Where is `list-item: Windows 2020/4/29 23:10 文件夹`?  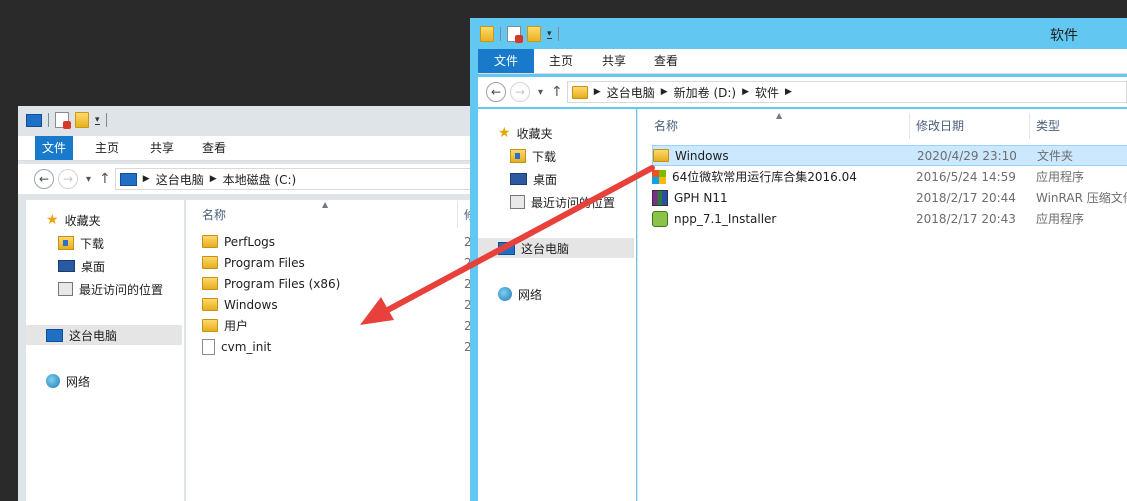 list-item: Windows 2020/4/29 23:10 文件夹 is located at coordinates (889, 155).